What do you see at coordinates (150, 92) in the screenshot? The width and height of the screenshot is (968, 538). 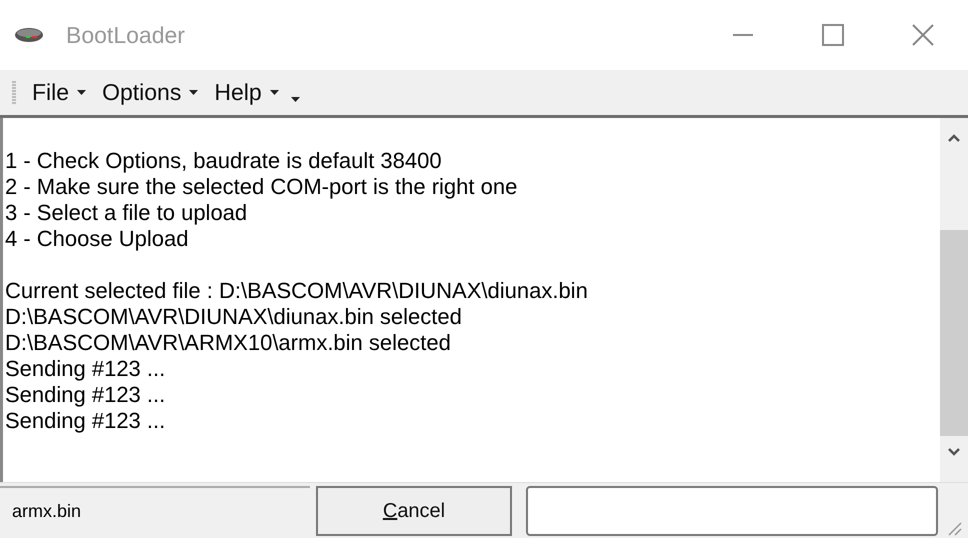 I see `menu-item: Options` at bounding box center [150, 92].